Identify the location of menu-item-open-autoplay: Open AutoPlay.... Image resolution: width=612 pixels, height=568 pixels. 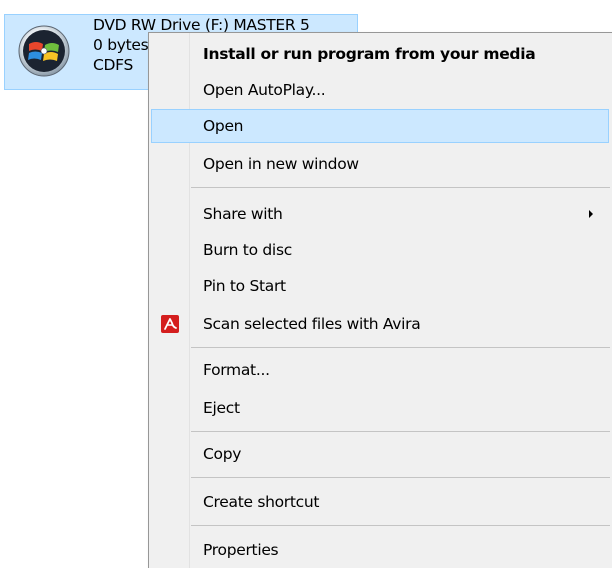
(380, 90).